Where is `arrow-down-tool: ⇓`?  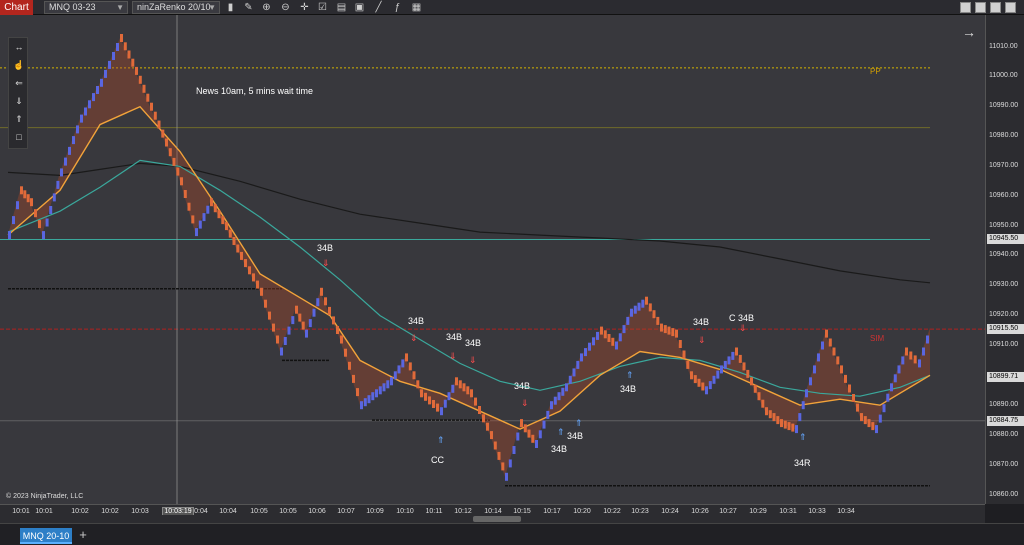
arrow-down-tool: ⇓ is located at coordinates (19, 101).